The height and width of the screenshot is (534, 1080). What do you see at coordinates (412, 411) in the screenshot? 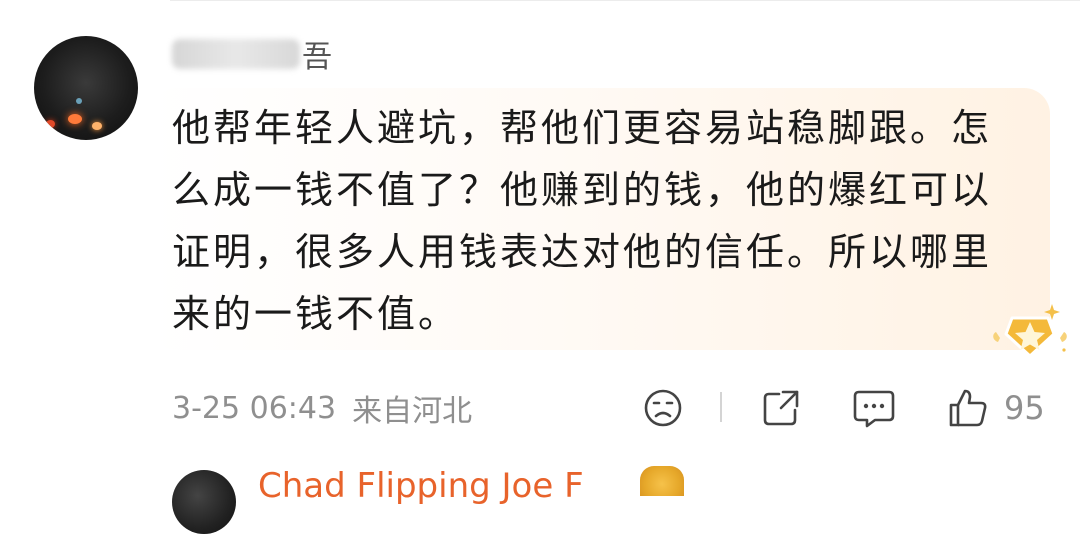
I see `comment-location: 来自河北` at bounding box center [412, 411].